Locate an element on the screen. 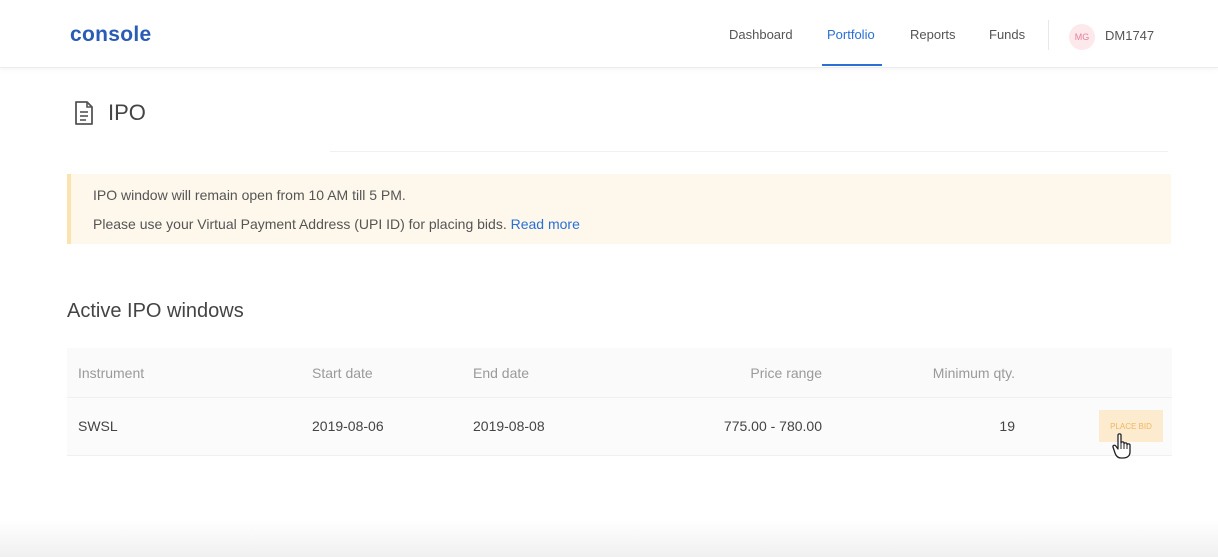 The height and width of the screenshot is (557, 1218). nav-divider is located at coordinates (1048, 35).